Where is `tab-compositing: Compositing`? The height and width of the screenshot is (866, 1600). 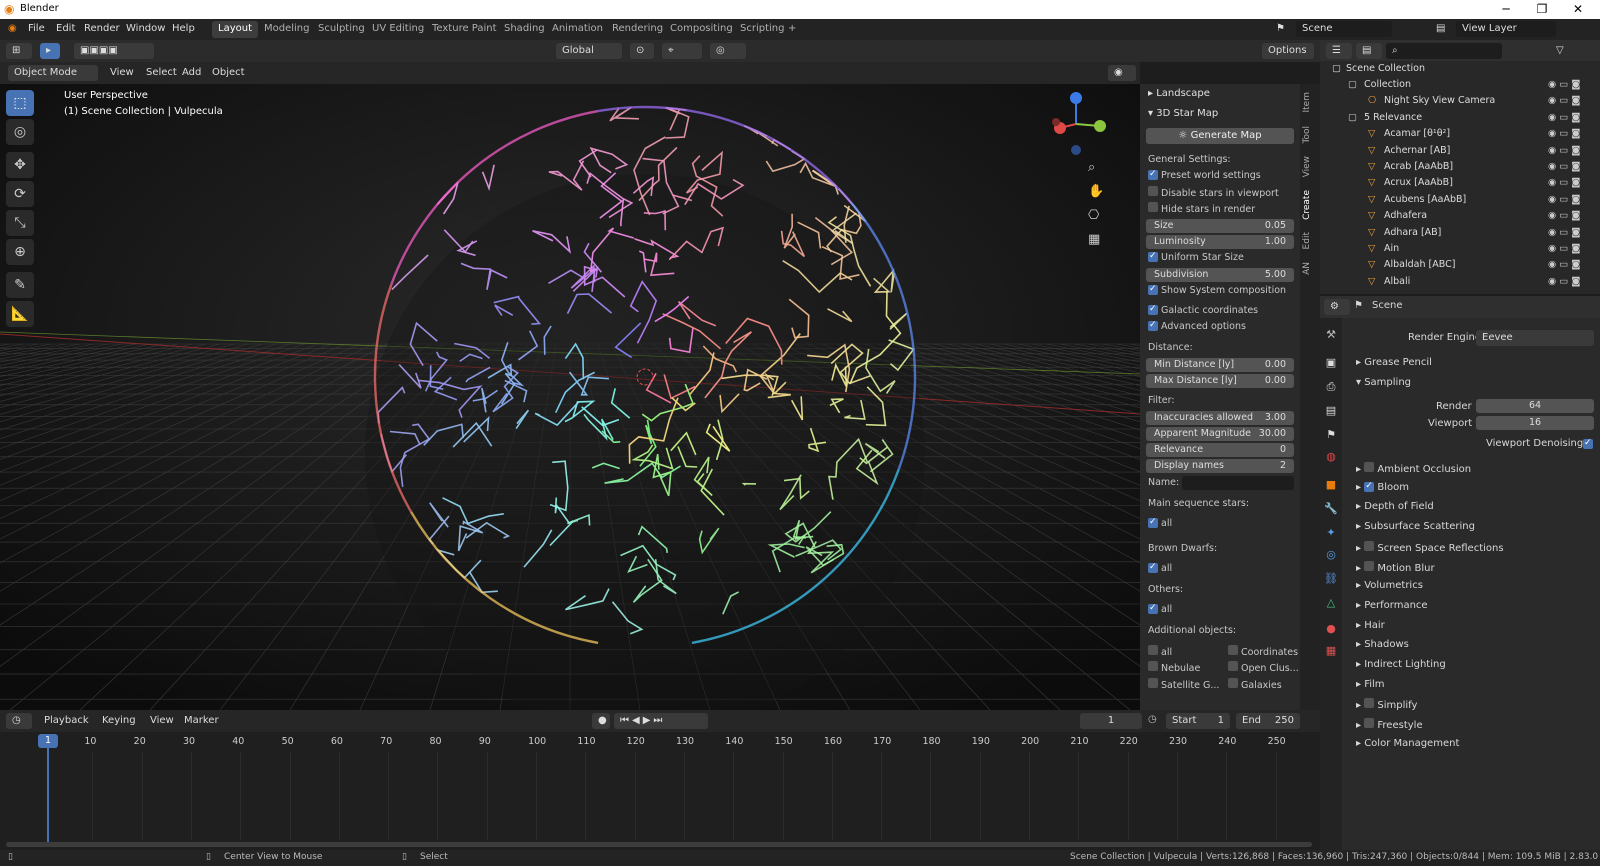 tab-compositing: Compositing is located at coordinates (701, 29).